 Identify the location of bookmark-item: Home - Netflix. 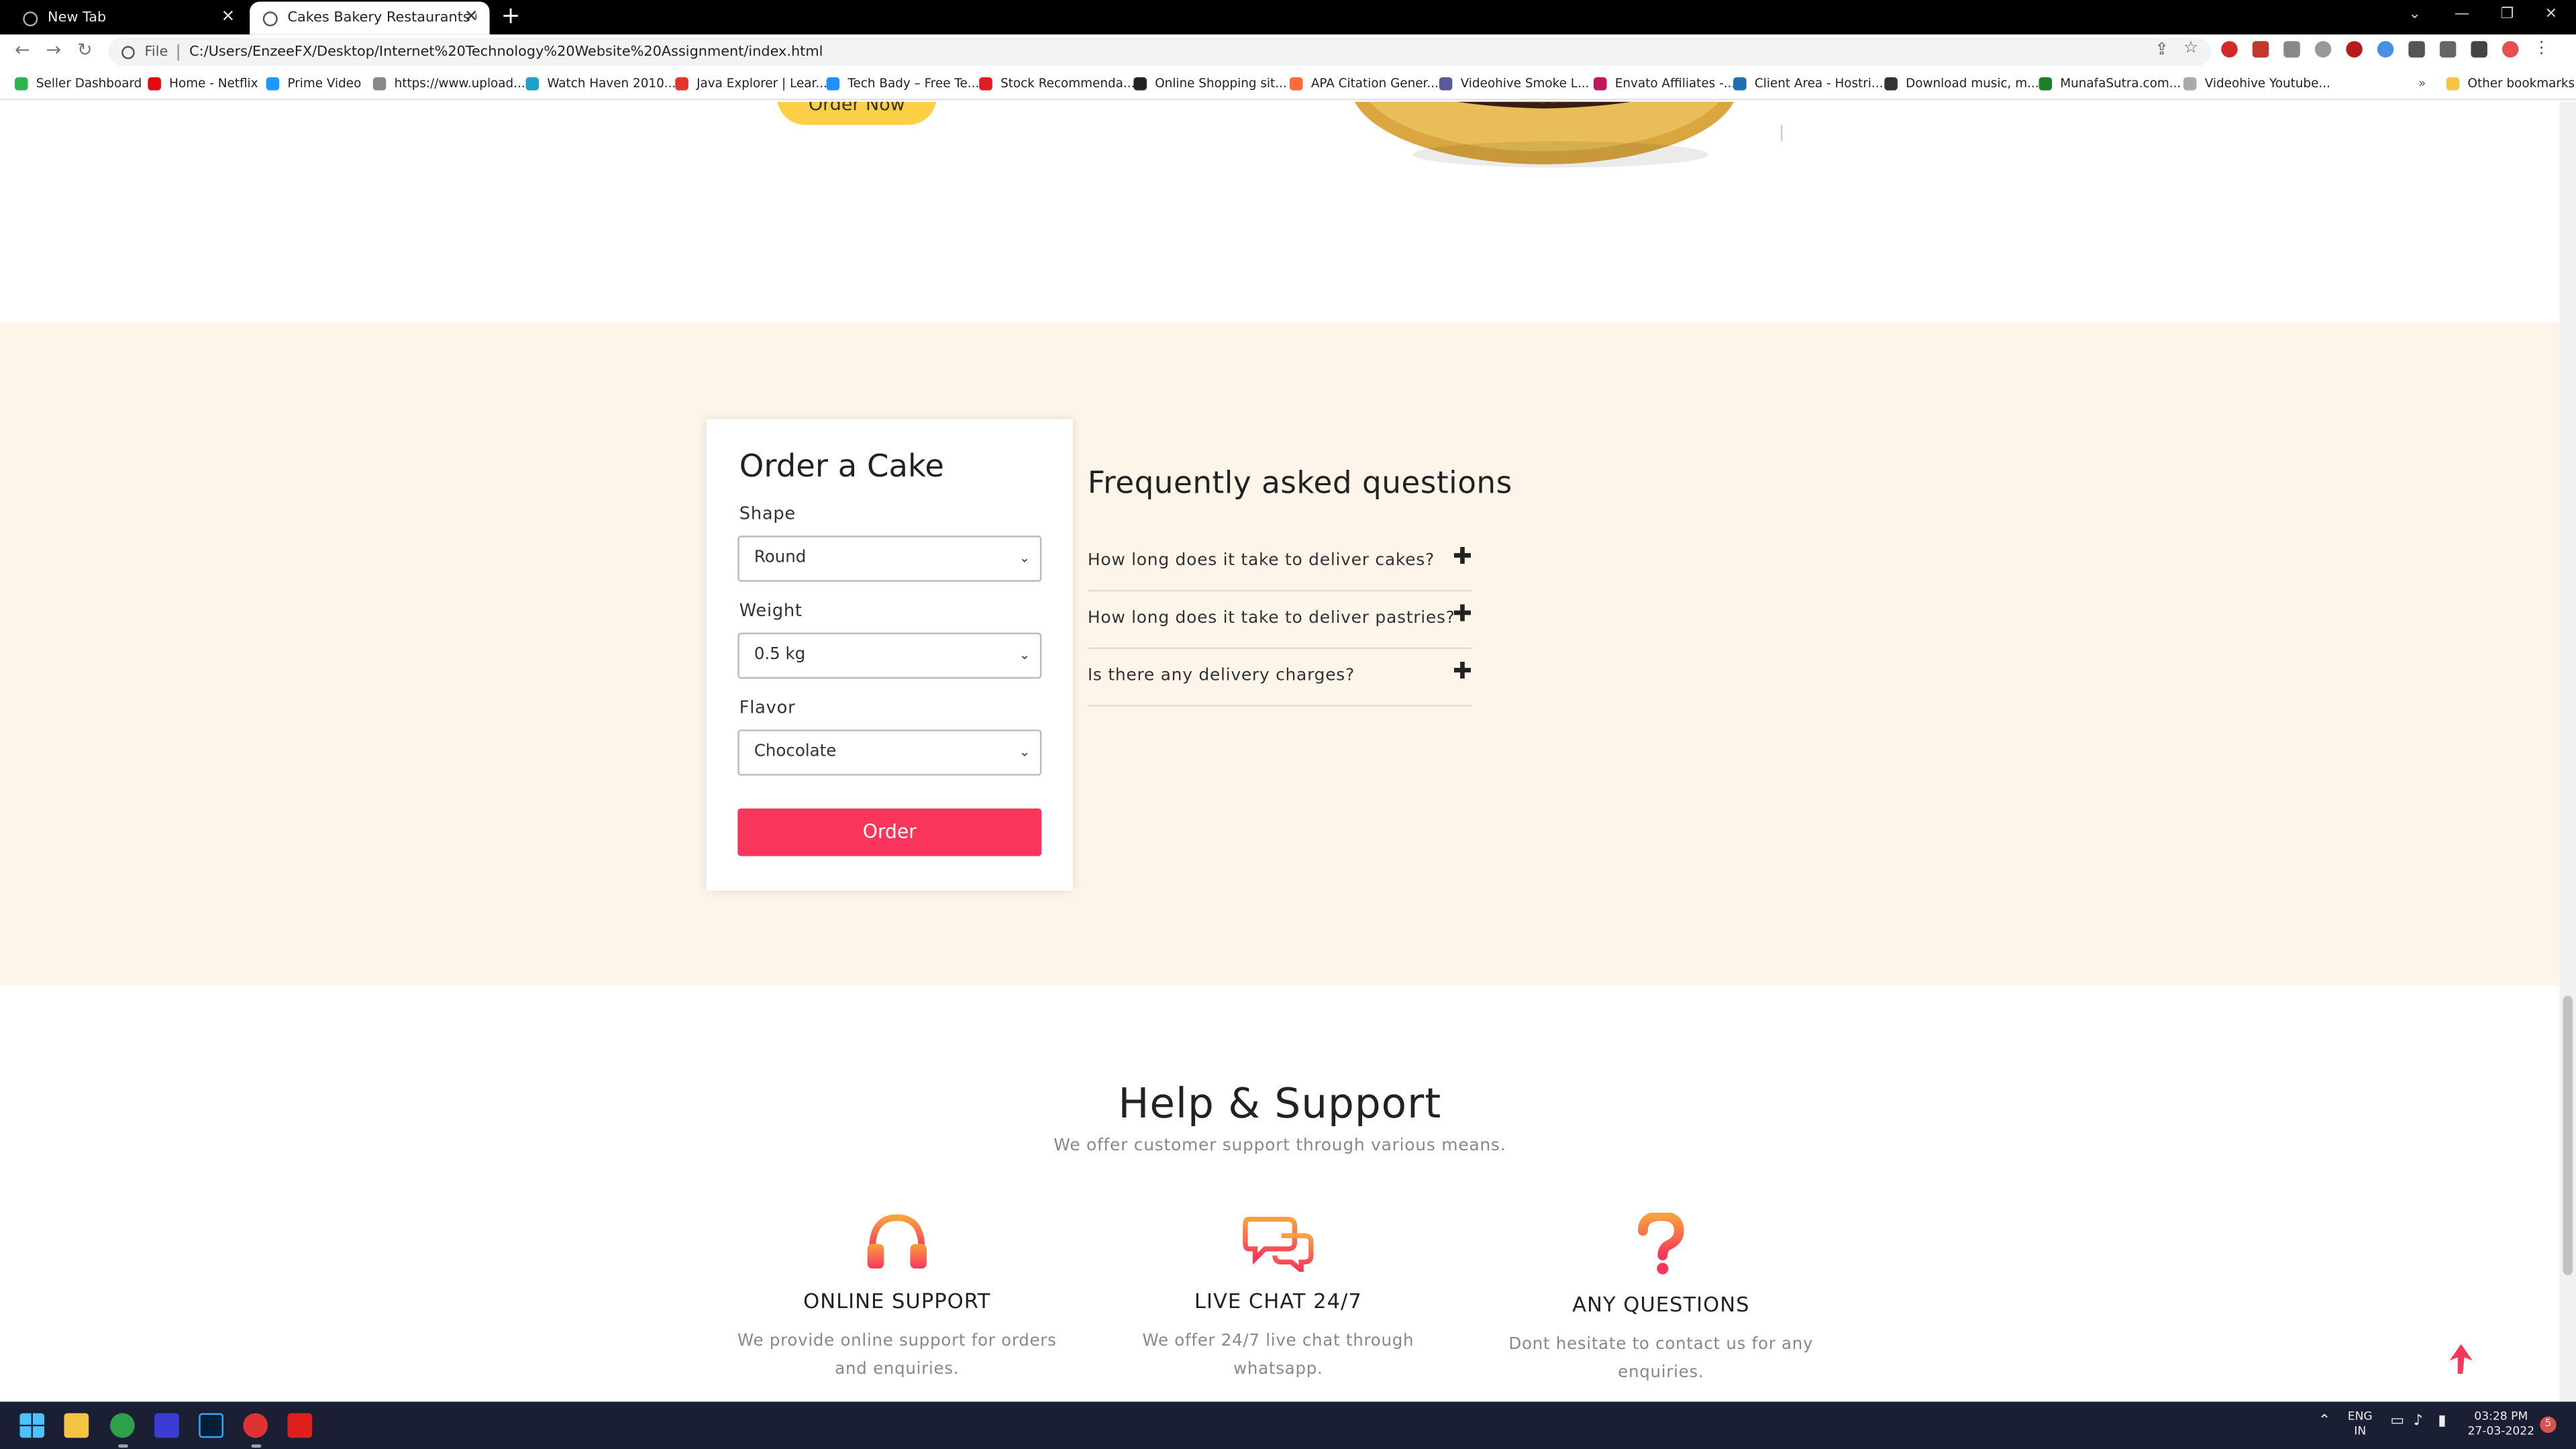
(203, 83).